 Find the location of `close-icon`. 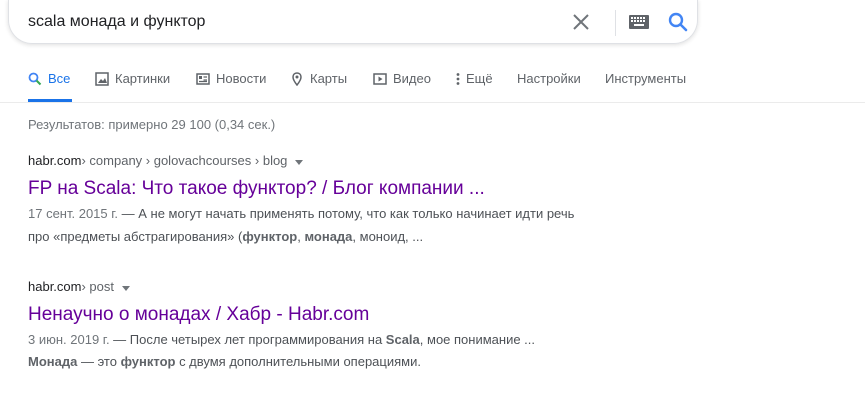

close-icon is located at coordinates (581, 22).